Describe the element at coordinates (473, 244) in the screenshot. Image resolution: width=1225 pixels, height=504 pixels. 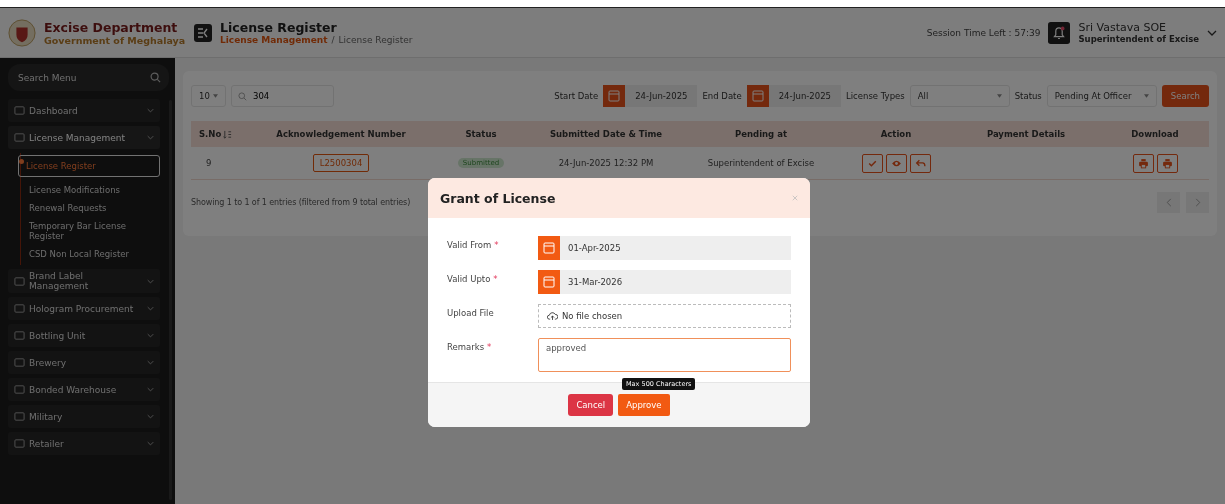
I see `field-label: Valid From *` at that location.